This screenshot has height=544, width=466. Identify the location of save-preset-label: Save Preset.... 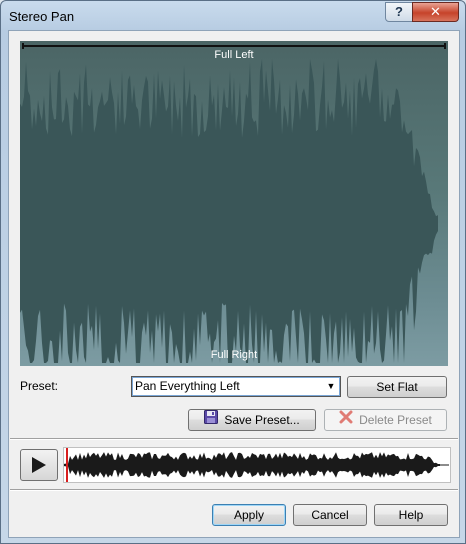
(262, 420).